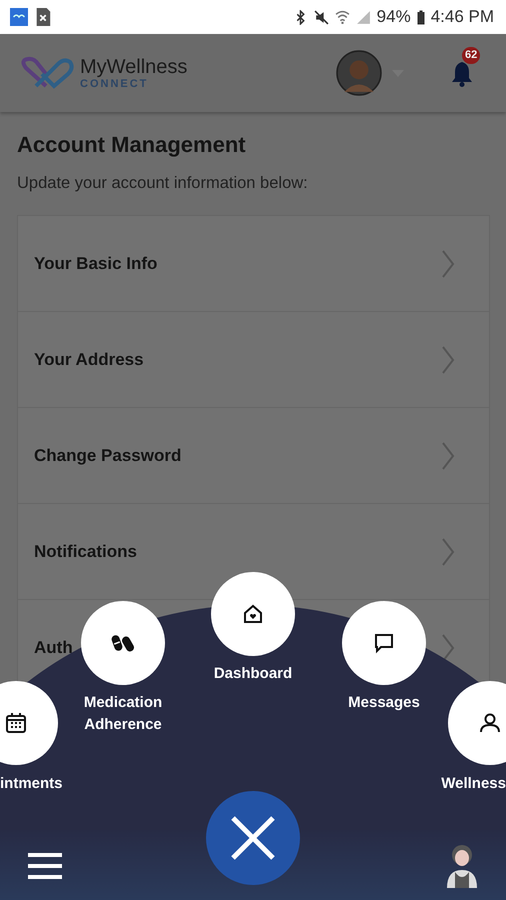 The width and height of the screenshot is (506, 900). I want to click on bell-icon, so click(462, 74).